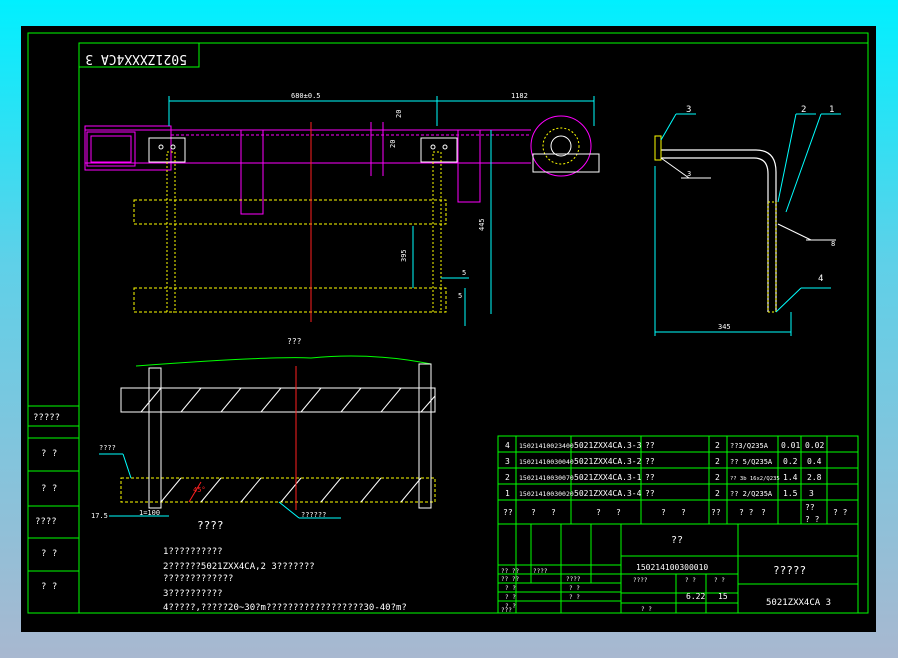 The height and width of the screenshot is (658, 898). What do you see at coordinates (814, 461) in the screenshot?
I see `bom-w2-1: 0.4` at bounding box center [814, 461].